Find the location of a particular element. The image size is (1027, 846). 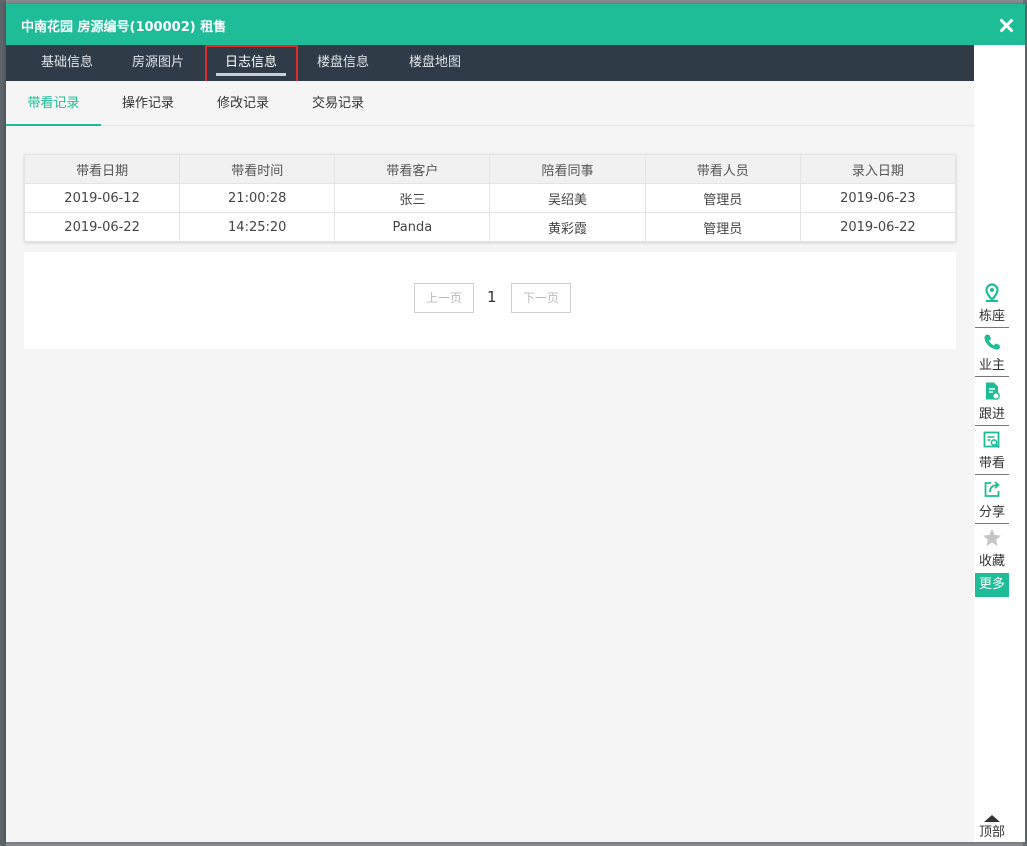

toolbar-label: 带看 is located at coordinates (991, 463).